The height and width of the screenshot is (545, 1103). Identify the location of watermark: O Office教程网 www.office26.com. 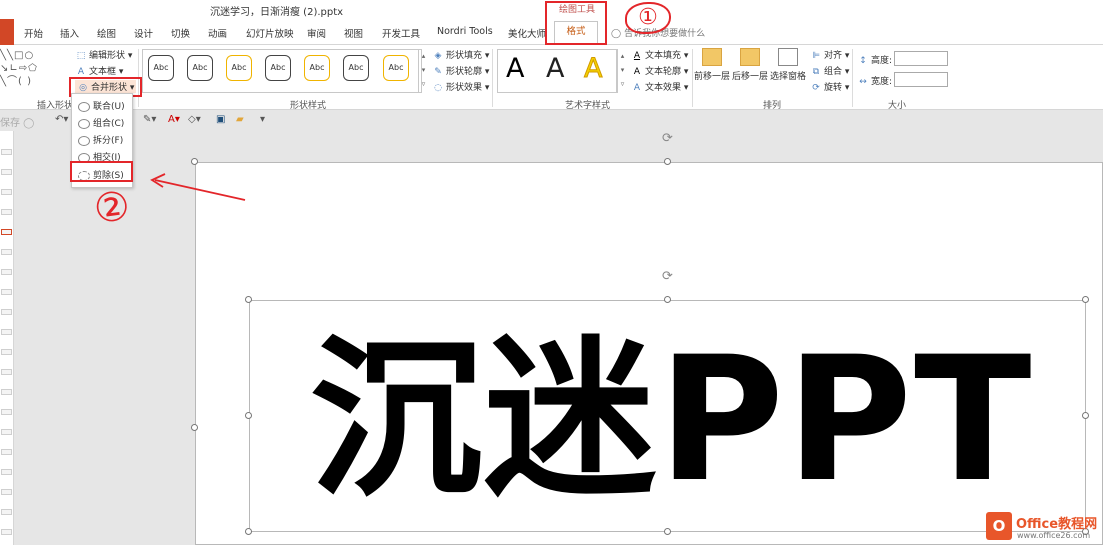
(1044, 528).